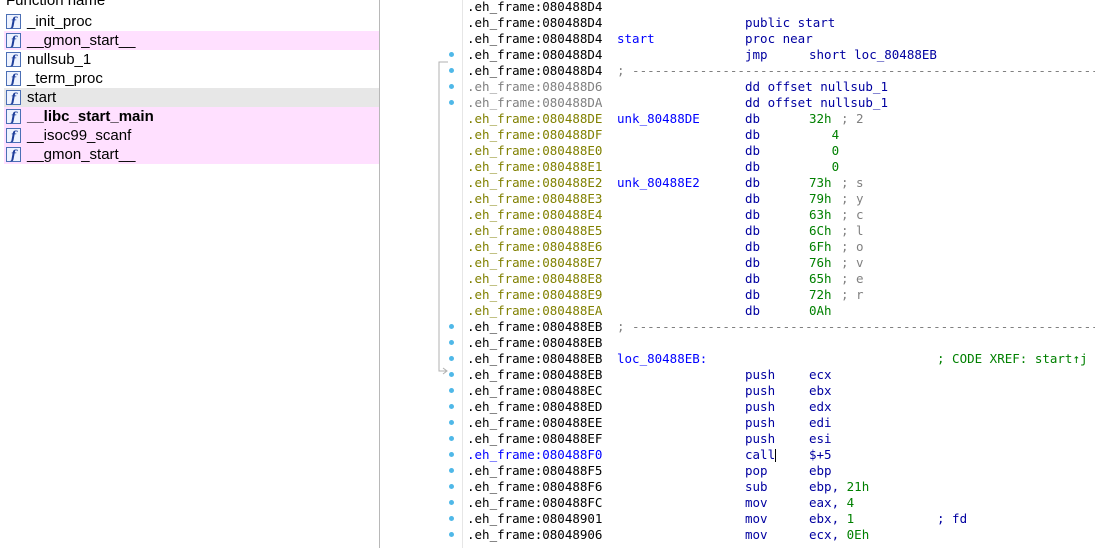  What do you see at coordinates (781, 7) in the screenshot?
I see `disasm-line: .eh_frame:080488D4` at bounding box center [781, 7].